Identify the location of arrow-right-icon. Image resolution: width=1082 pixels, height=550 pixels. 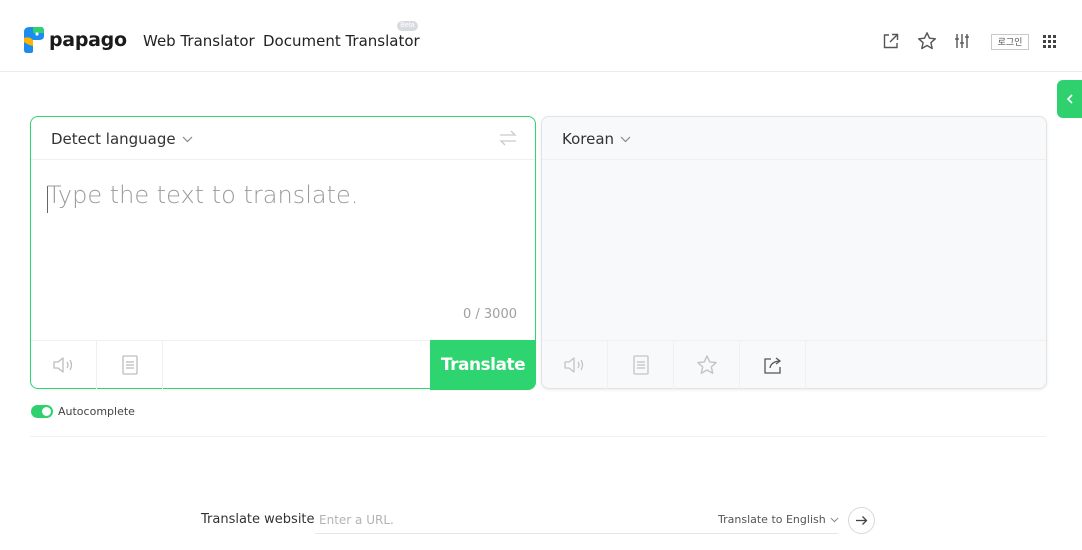
(862, 520).